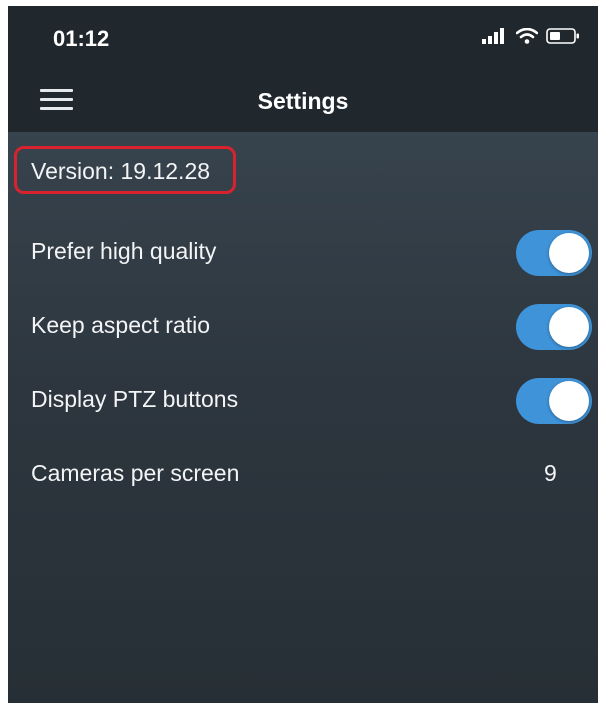  I want to click on setting-display-ptz-buttons: Display PTZ buttons, so click(303, 398).